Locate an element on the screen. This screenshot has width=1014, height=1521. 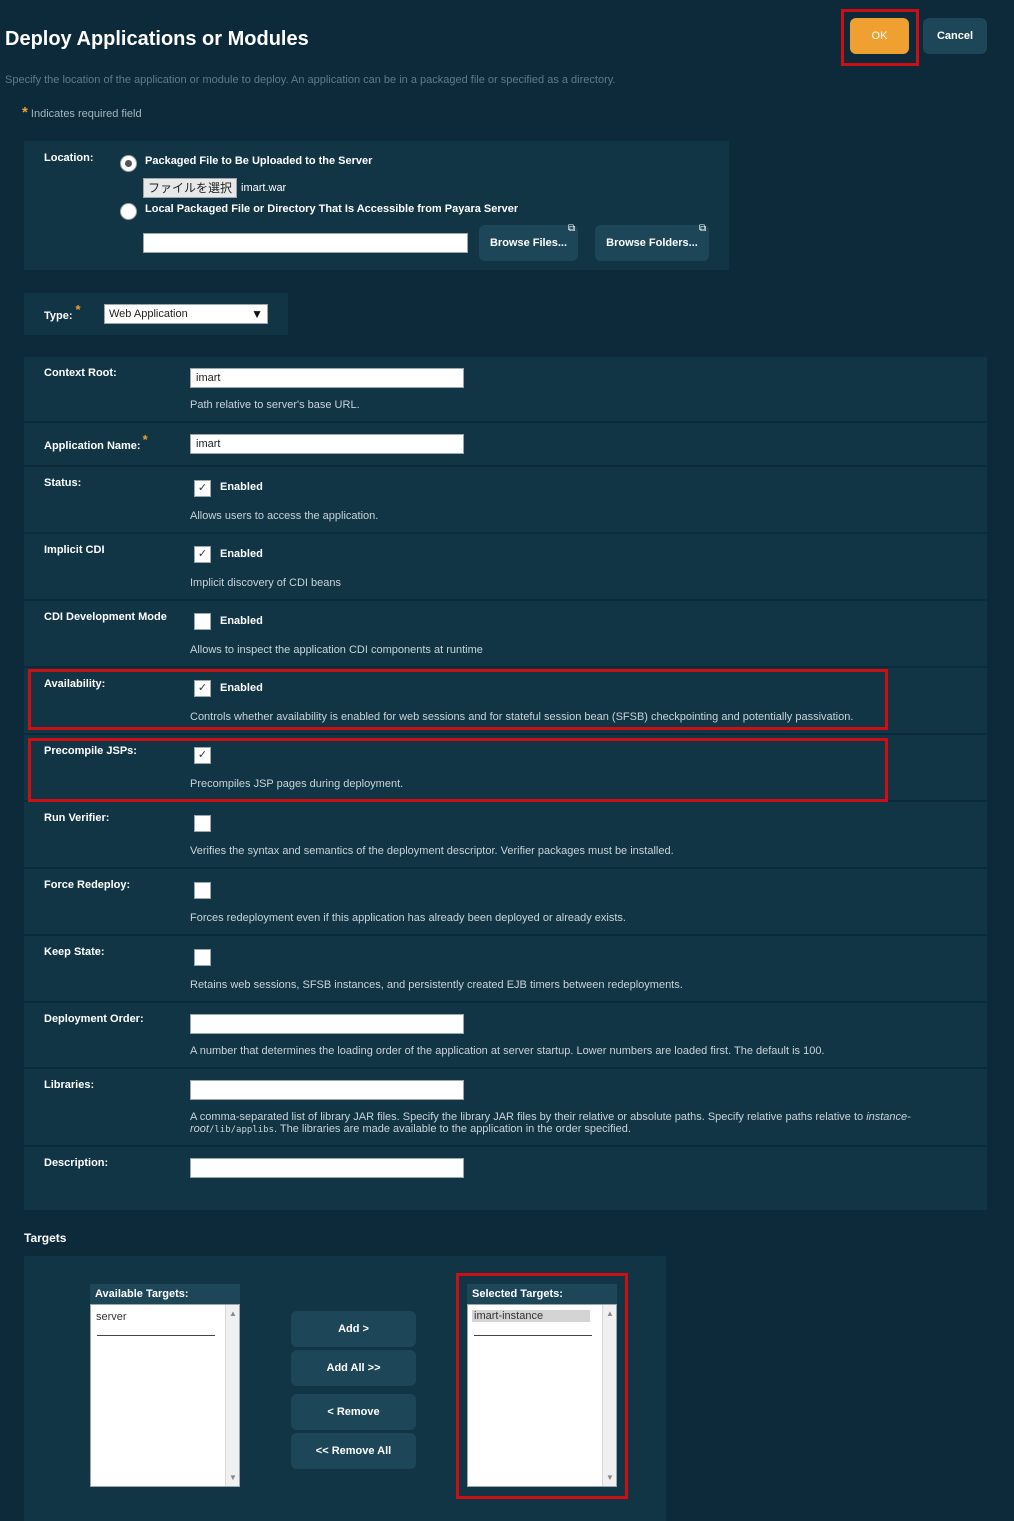
force-redeploy-checkbox is located at coordinates (202, 890).